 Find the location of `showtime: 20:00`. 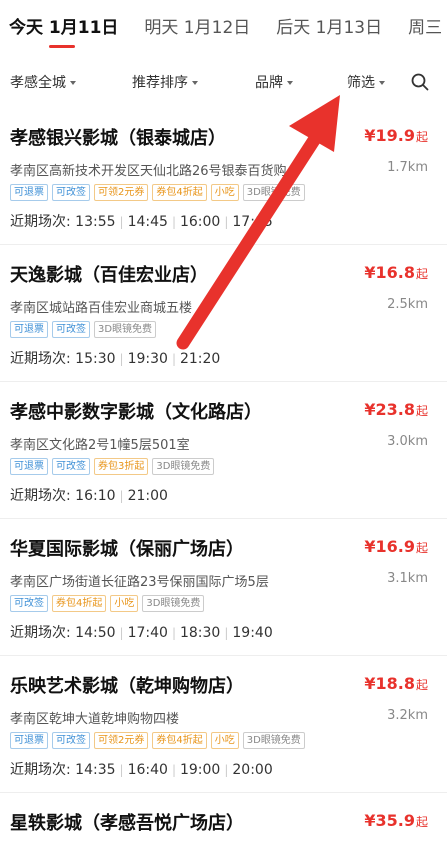

showtime: 20:00 is located at coordinates (252, 770).